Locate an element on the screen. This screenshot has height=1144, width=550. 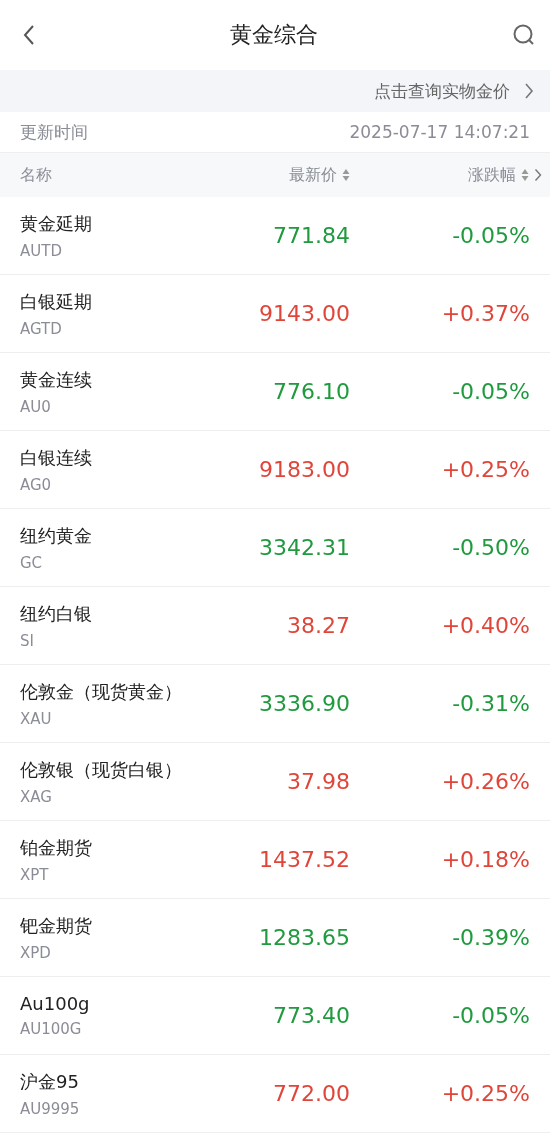
price: 771.84 is located at coordinates (311, 235).